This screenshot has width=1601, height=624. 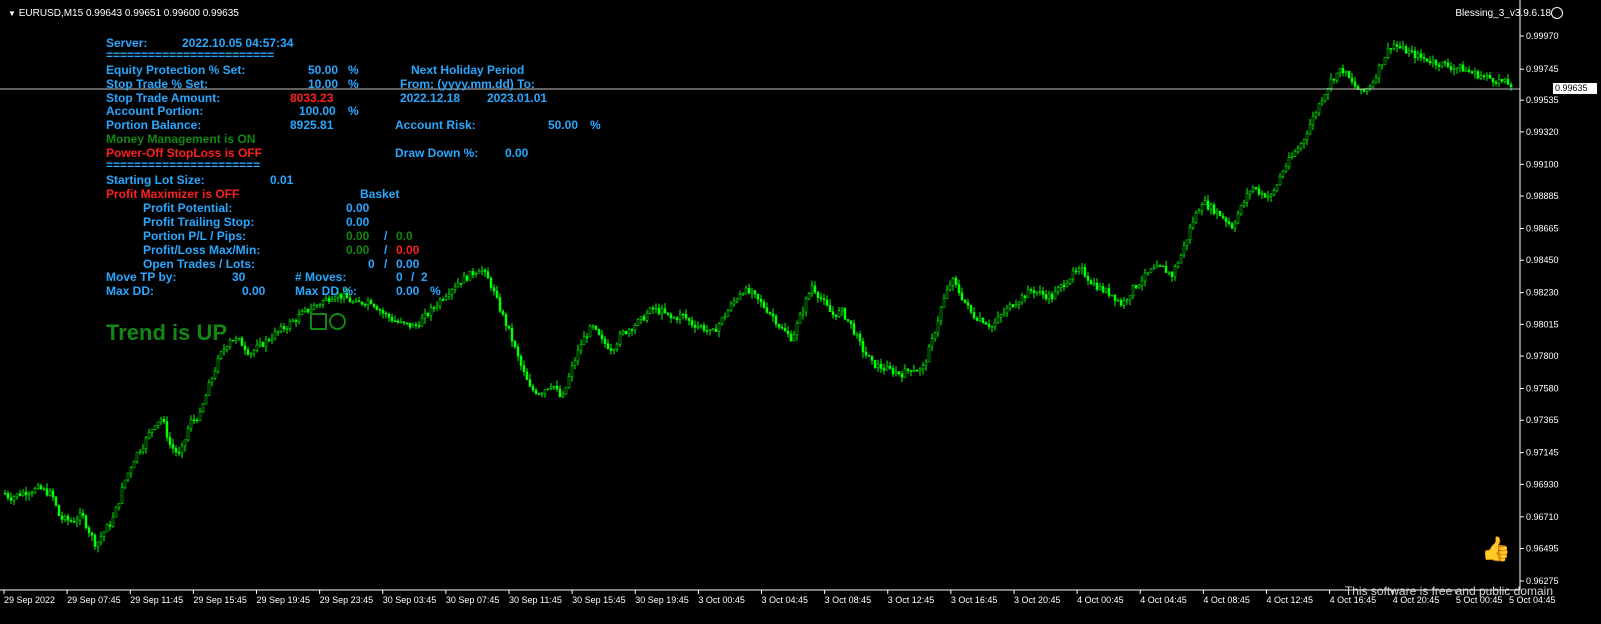 What do you see at coordinates (173, 194) in the screenshot?
I see `profit-maximizer-status: Profit Maximizer is OFF` at bounding box center [173, 194].